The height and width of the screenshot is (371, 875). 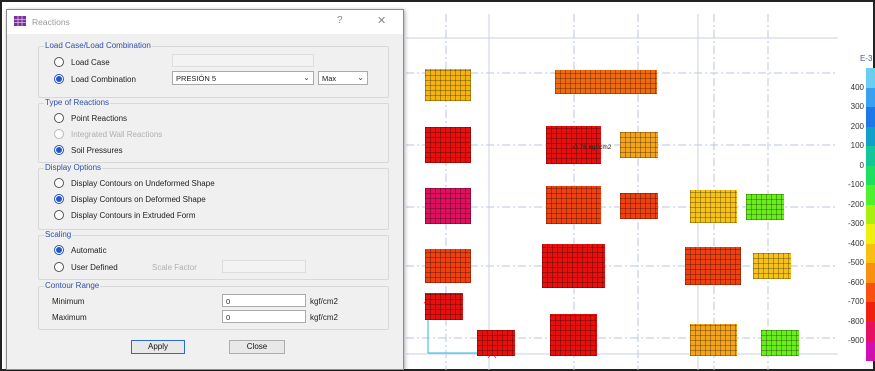 What do you see at coordinates (243, 60) in the screenshot?
I see `load-case-field` at bounding box center [243, 60].